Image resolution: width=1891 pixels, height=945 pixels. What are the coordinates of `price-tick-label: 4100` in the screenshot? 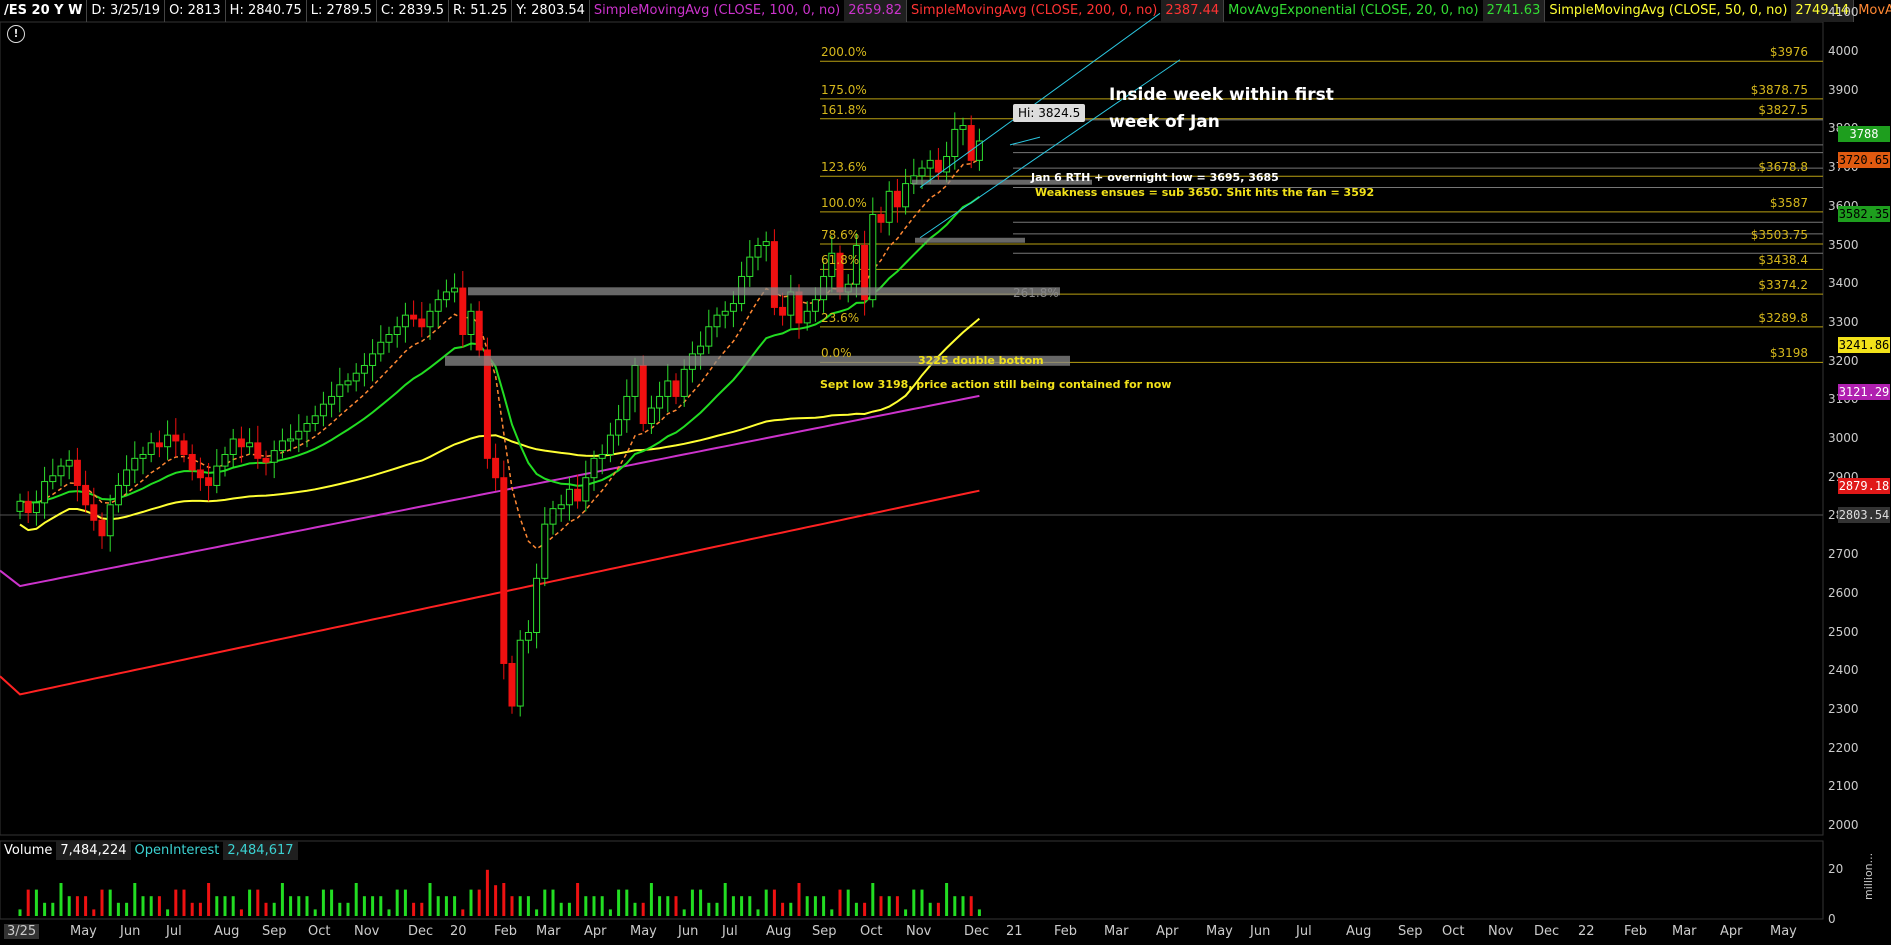 It's located at (1843, 12).